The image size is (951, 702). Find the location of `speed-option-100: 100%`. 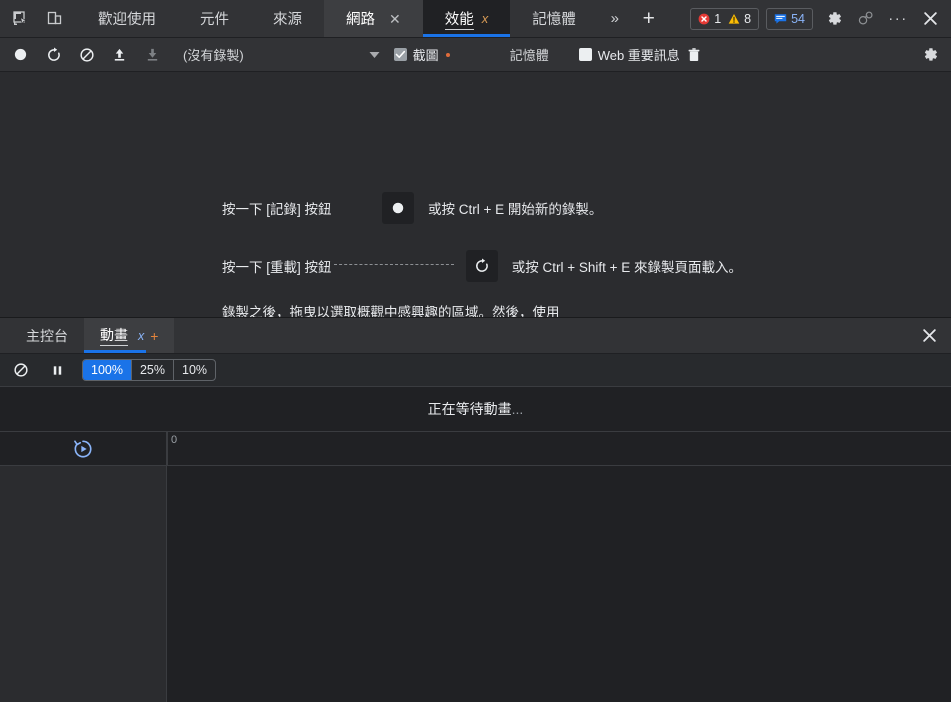

speed-option-100: 100% is located at coordinates (107, 370).